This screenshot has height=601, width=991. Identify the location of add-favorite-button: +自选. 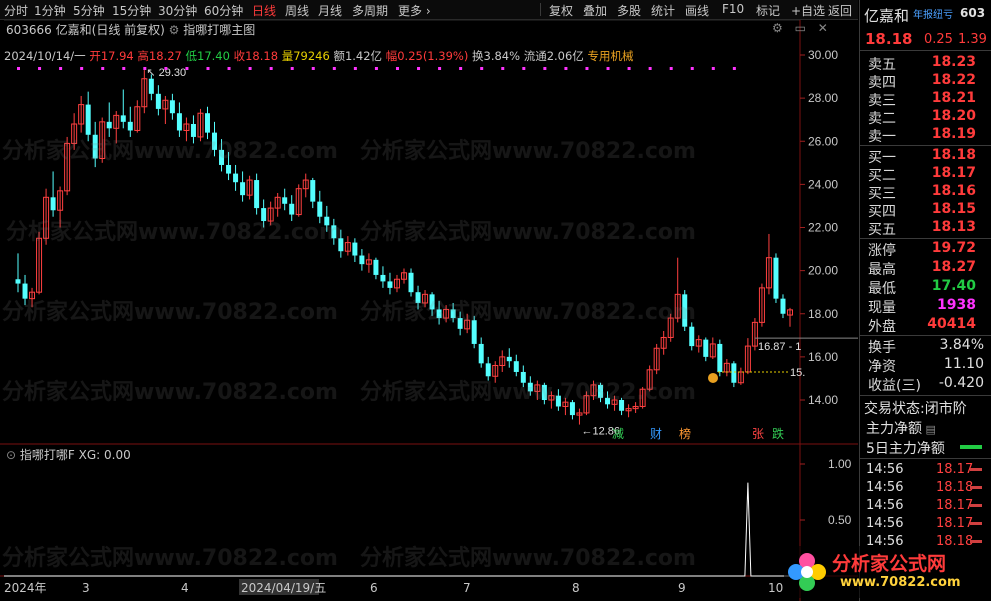
(808, 10).